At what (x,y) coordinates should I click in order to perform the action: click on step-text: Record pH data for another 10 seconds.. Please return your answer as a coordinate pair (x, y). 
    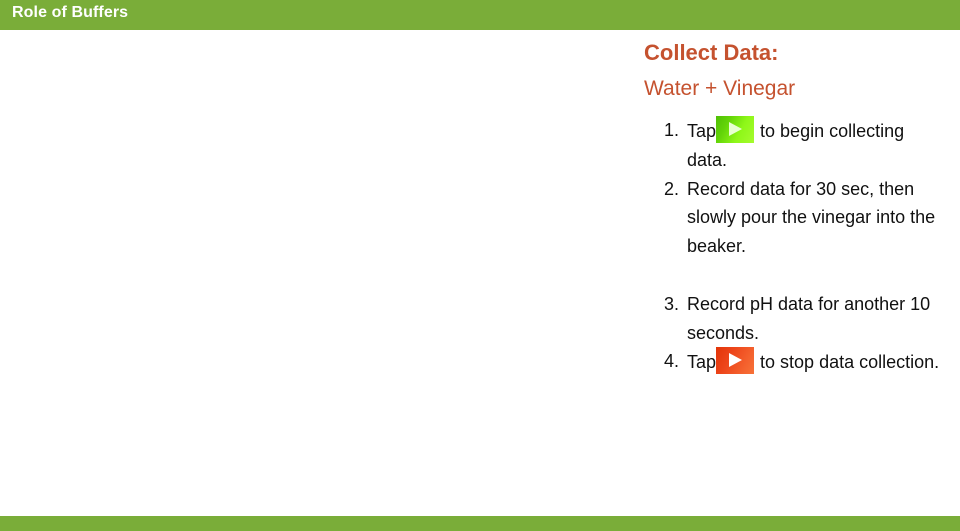
    Looking at the image, I should click on (809, 318).